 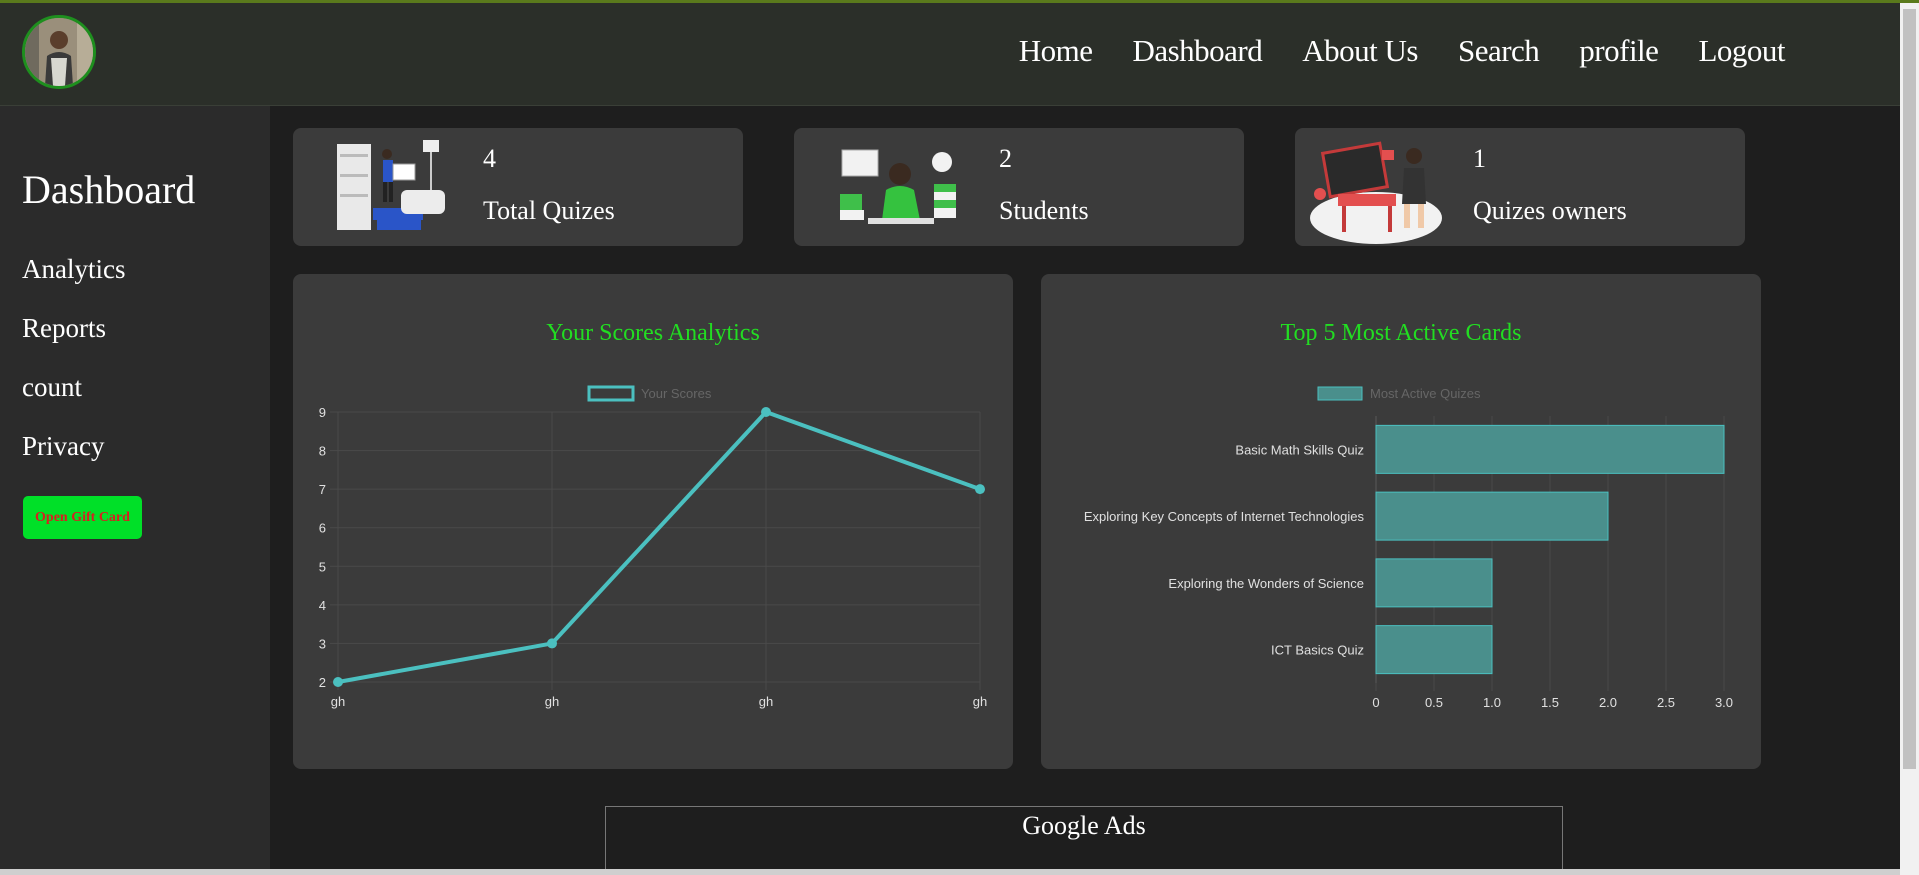 I want to click on y-tick-label: 4, so click(x=322, y=605).